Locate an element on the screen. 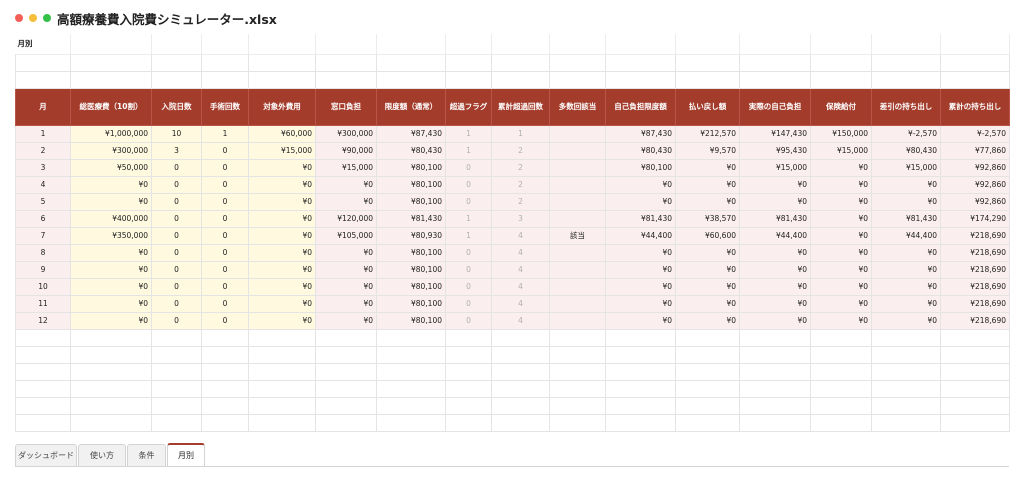 This screenshot has width=1024, height=478. sheet-tab: 月別 is located at coordinates (186, 455).